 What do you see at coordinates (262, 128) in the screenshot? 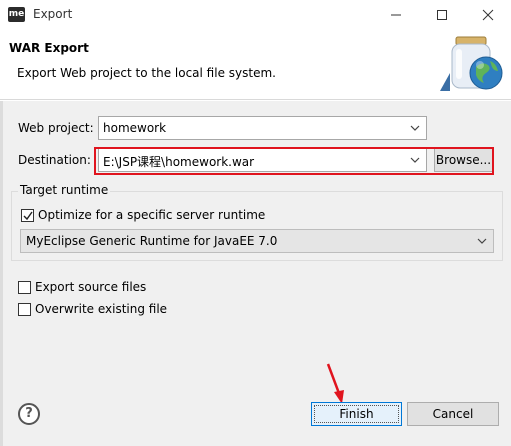
I see `web-project-select: homework` at bounding box center [262, 128].